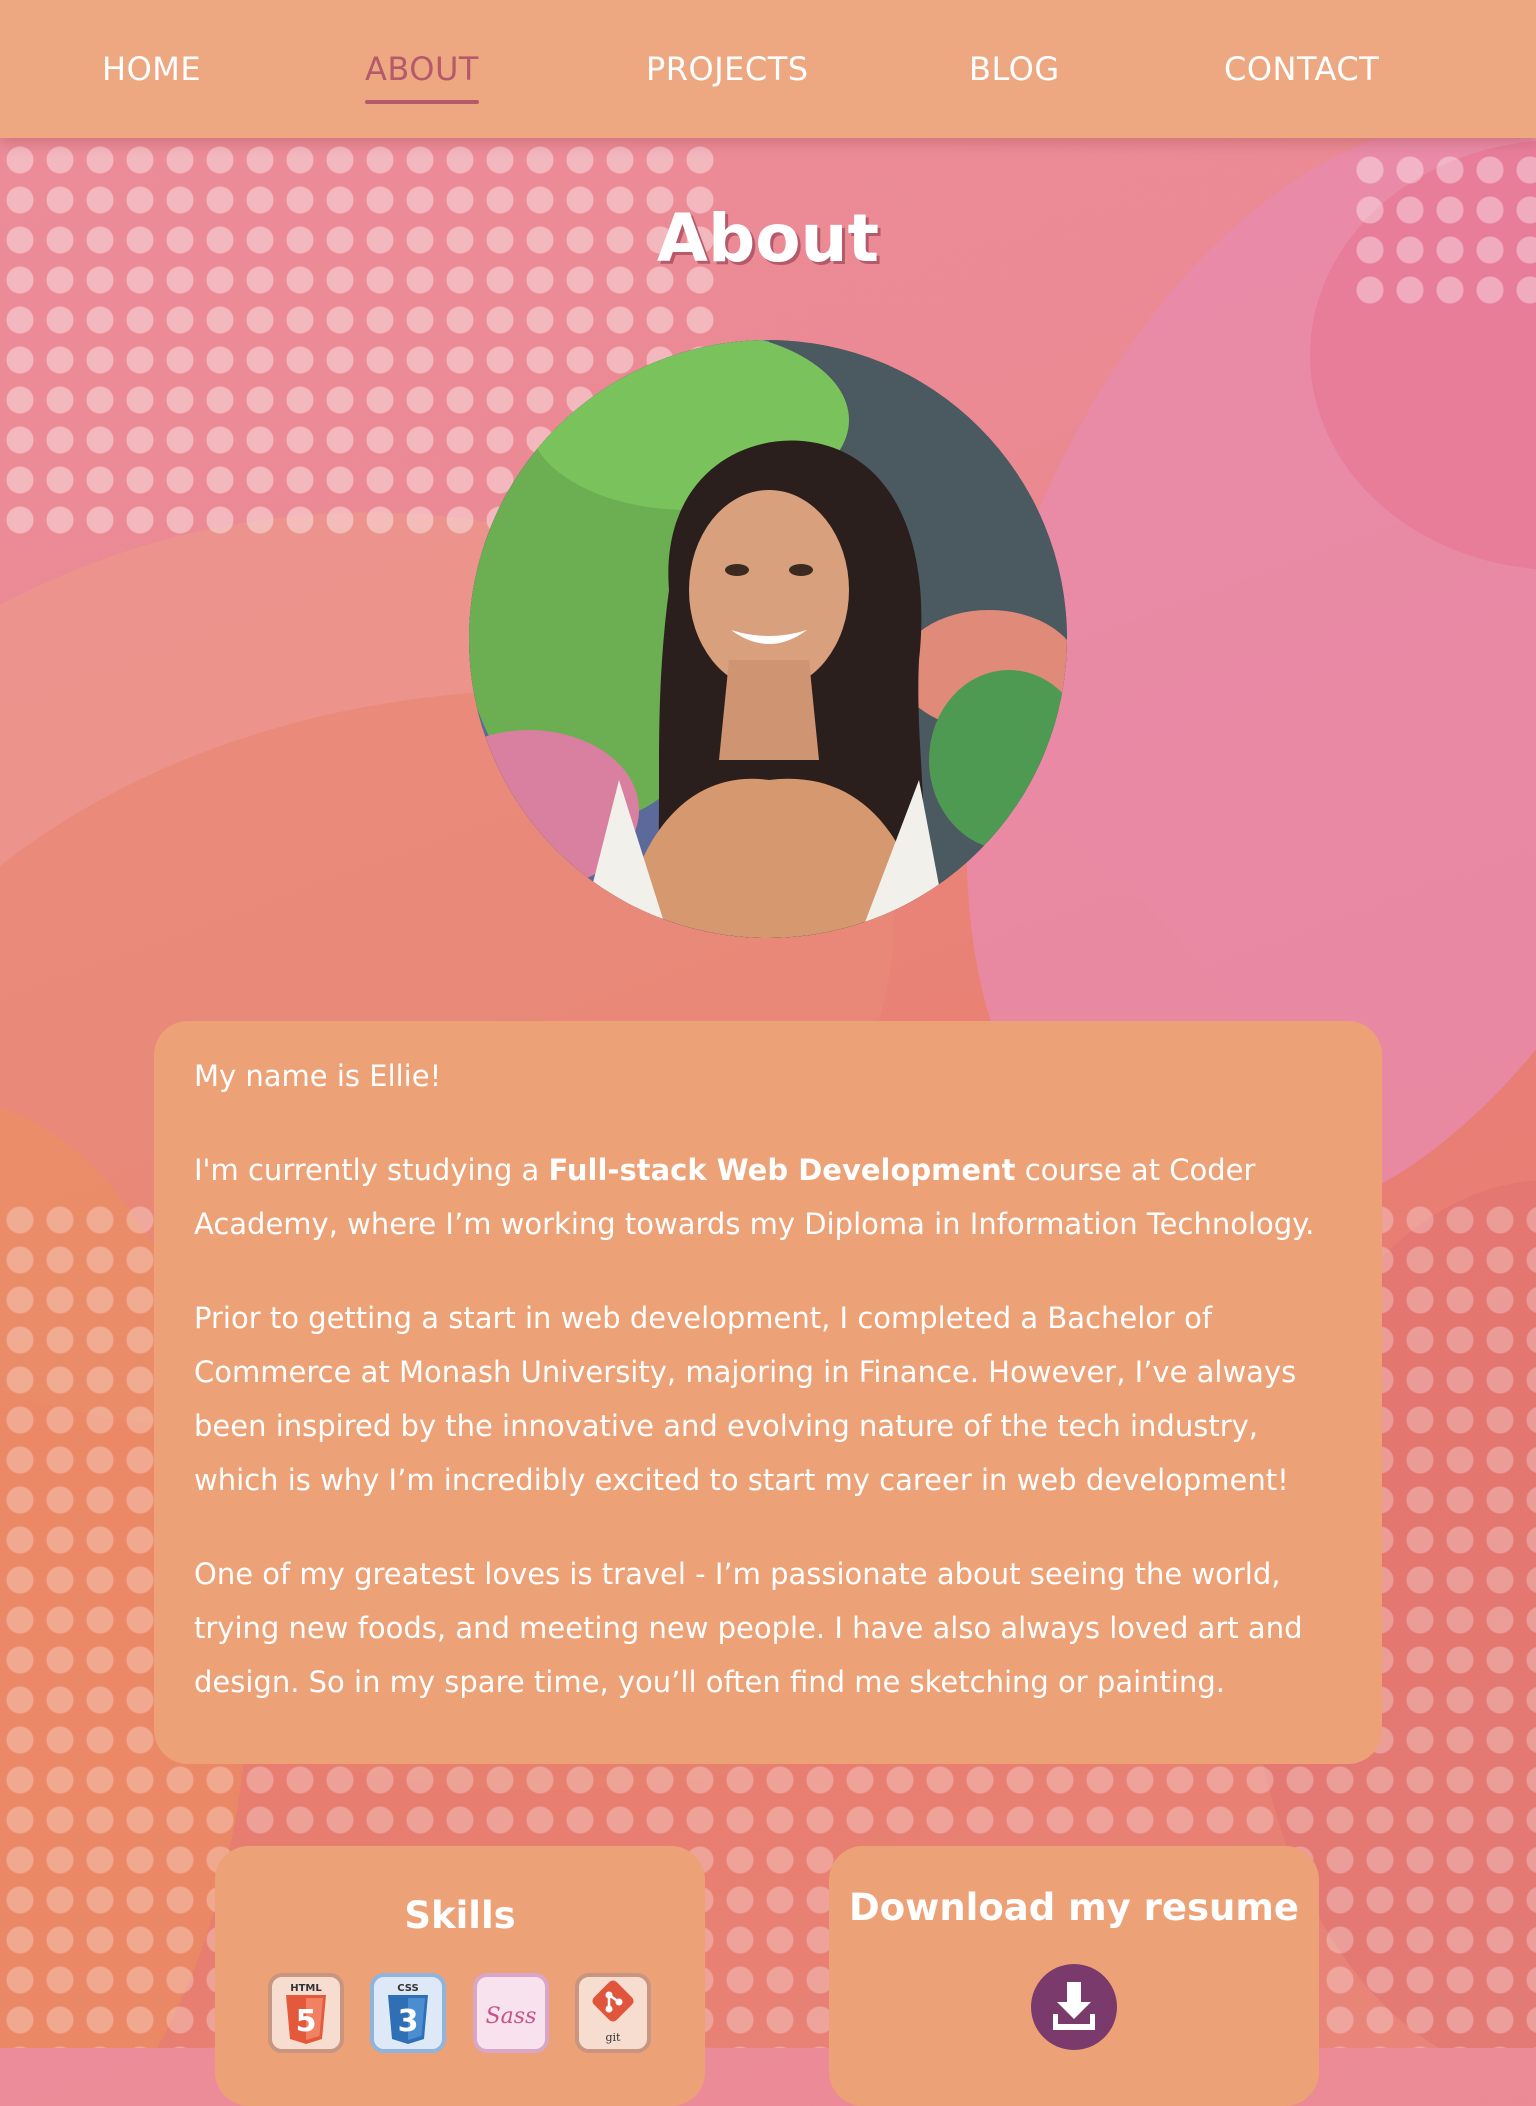 The image size is (1536, 2106). I want to click on sass-icon: Sass, so click(511, 2013).